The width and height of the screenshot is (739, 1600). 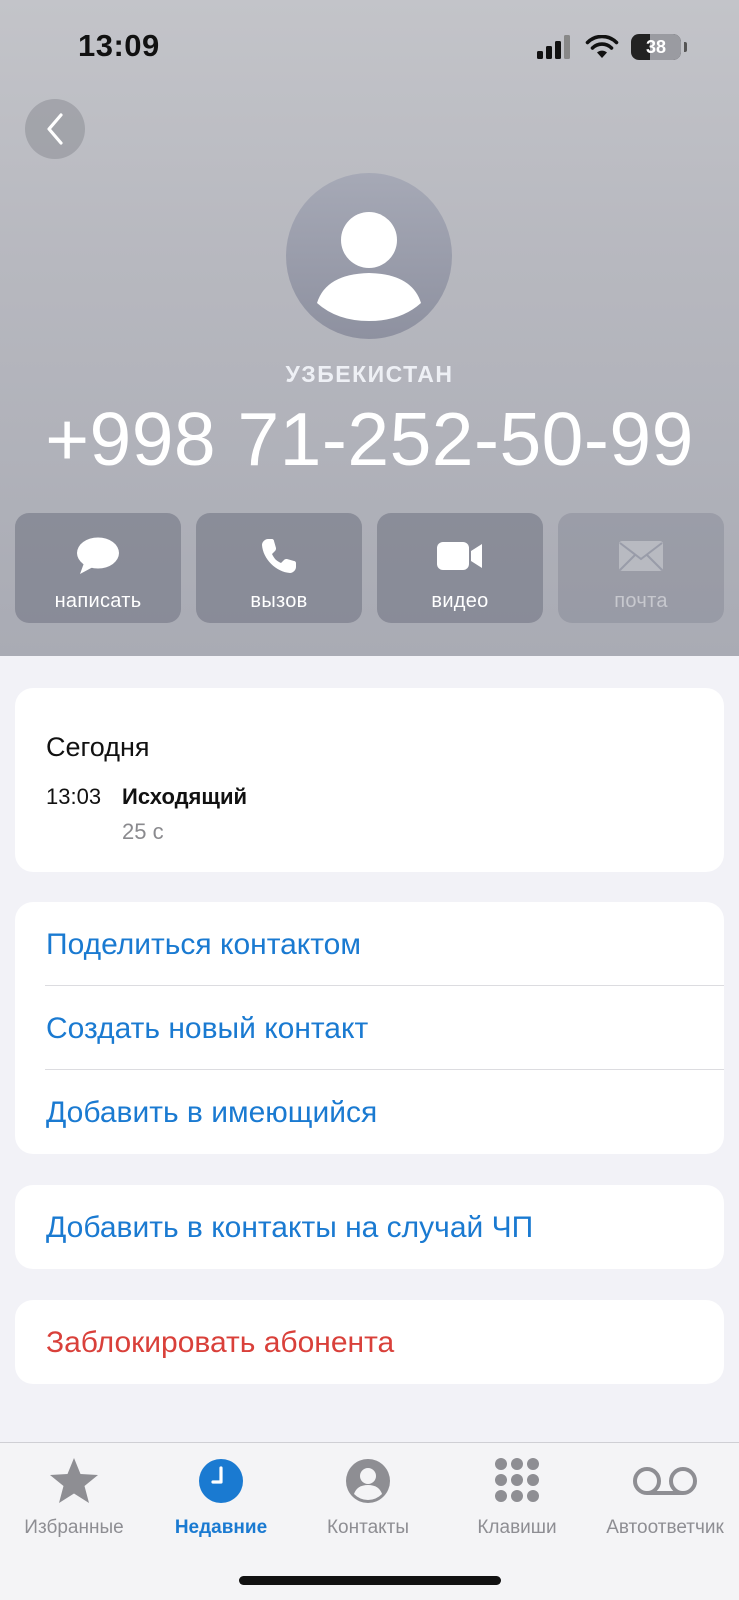 I want to click on emergency-card: Добавить в контакты на случай ЧП, so click(x=369, y=1227).